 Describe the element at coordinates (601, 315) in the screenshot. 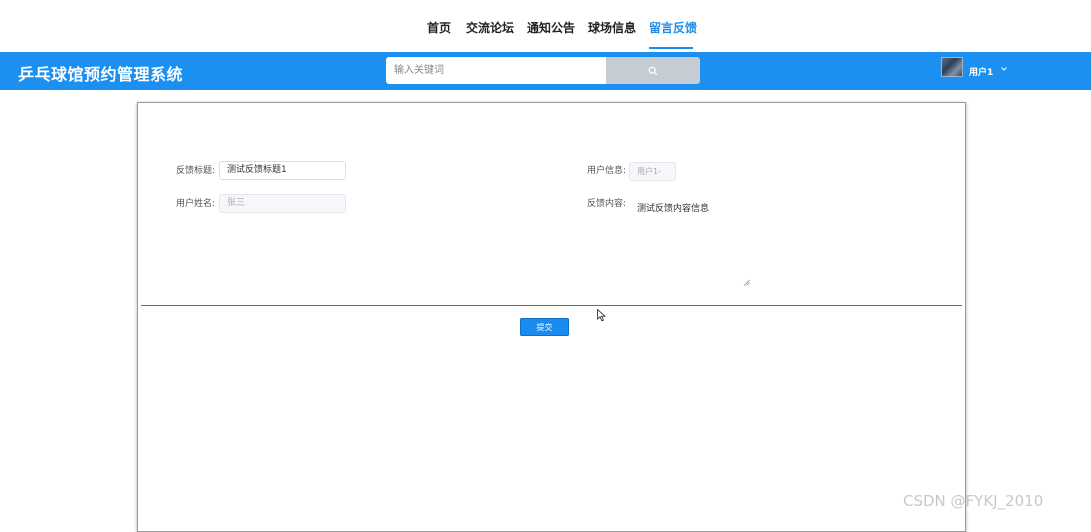

I see `mouse-cursor-icon` at that location.